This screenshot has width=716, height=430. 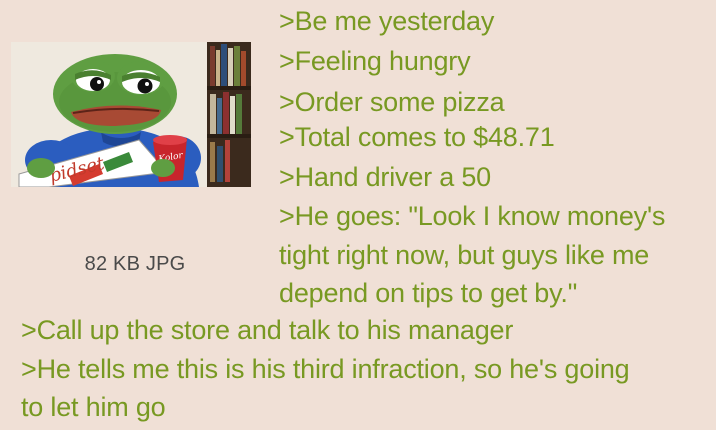 I want to click on greentext-line: tight right now, but guys like me, so click(x=464, y=255).